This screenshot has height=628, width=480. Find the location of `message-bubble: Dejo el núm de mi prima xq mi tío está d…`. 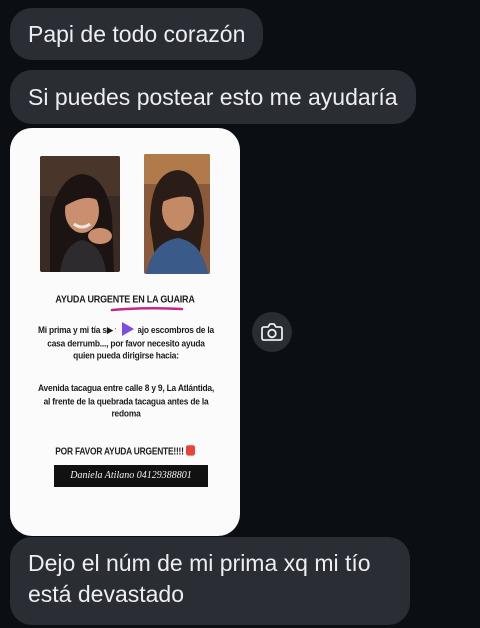

message-bubble: Dejo el núm de mi prima xq mi tío está d… is located at coordinates (210, 581).